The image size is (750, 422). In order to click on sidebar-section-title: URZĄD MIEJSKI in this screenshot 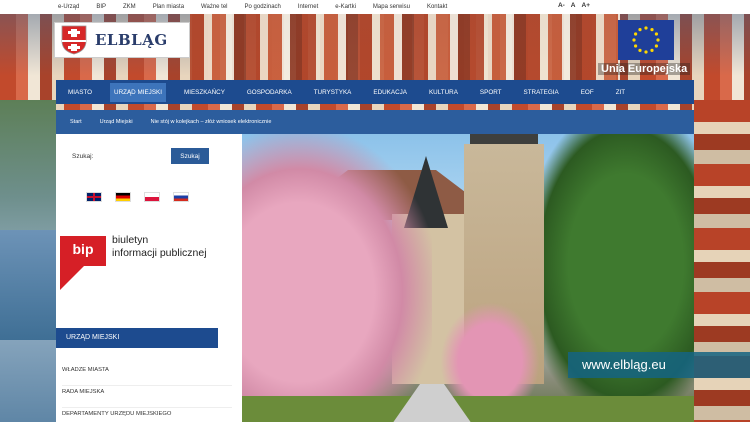, I will do `click(137, 338)`.